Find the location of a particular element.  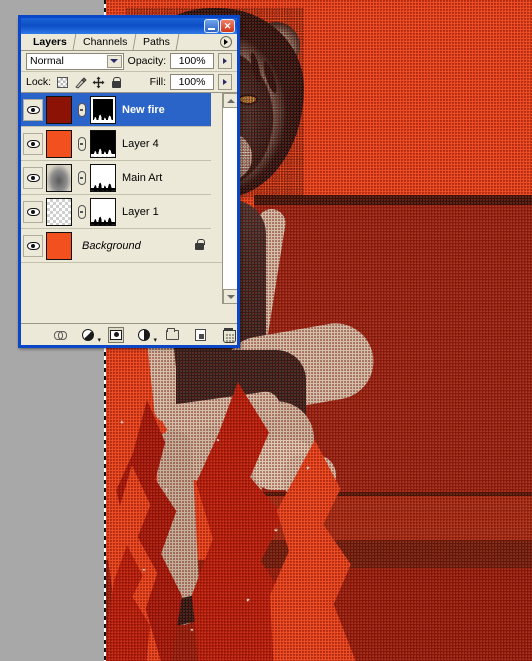

layer-row-background: Background is located at coordinates (123, 246).